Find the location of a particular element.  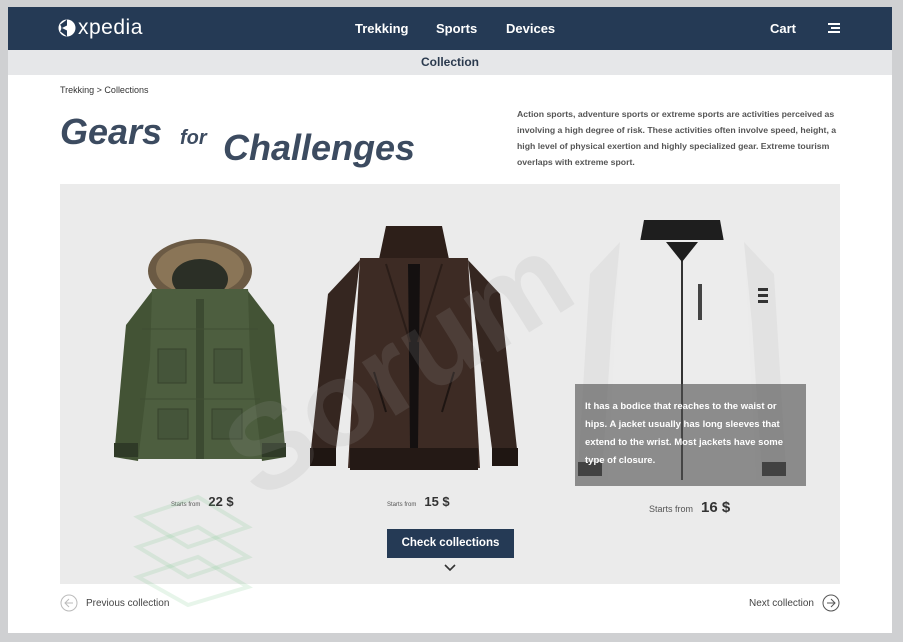

previous-collection-label: Previous collection is located at coordinates (128, 603).